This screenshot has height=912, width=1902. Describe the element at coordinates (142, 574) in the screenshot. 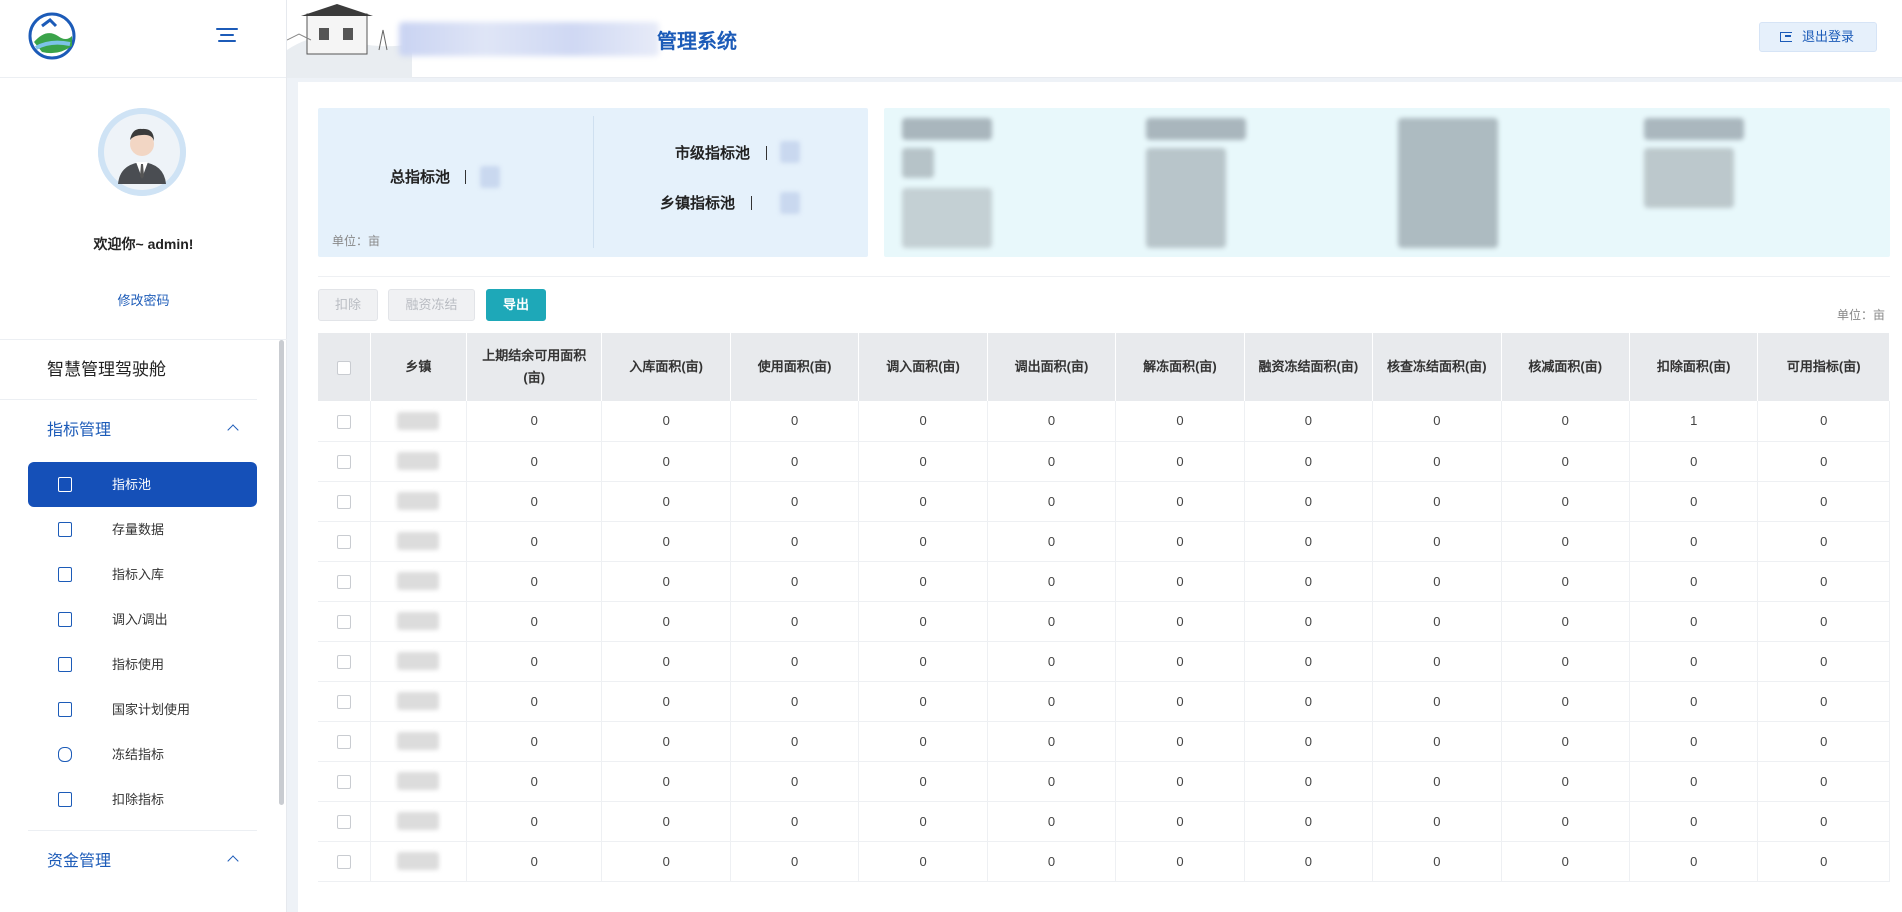

I see `sidebar-item-indicator-import: 指标入库` at that location.